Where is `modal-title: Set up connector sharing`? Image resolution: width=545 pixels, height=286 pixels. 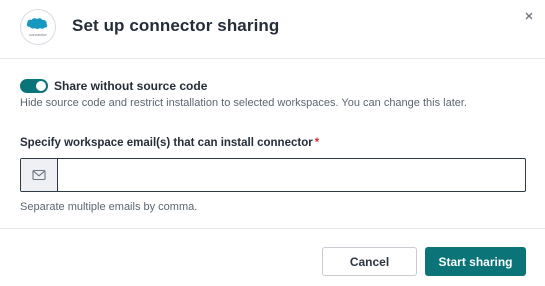
modal-title: Set up connector sharing is located at coordinates (176, 25).